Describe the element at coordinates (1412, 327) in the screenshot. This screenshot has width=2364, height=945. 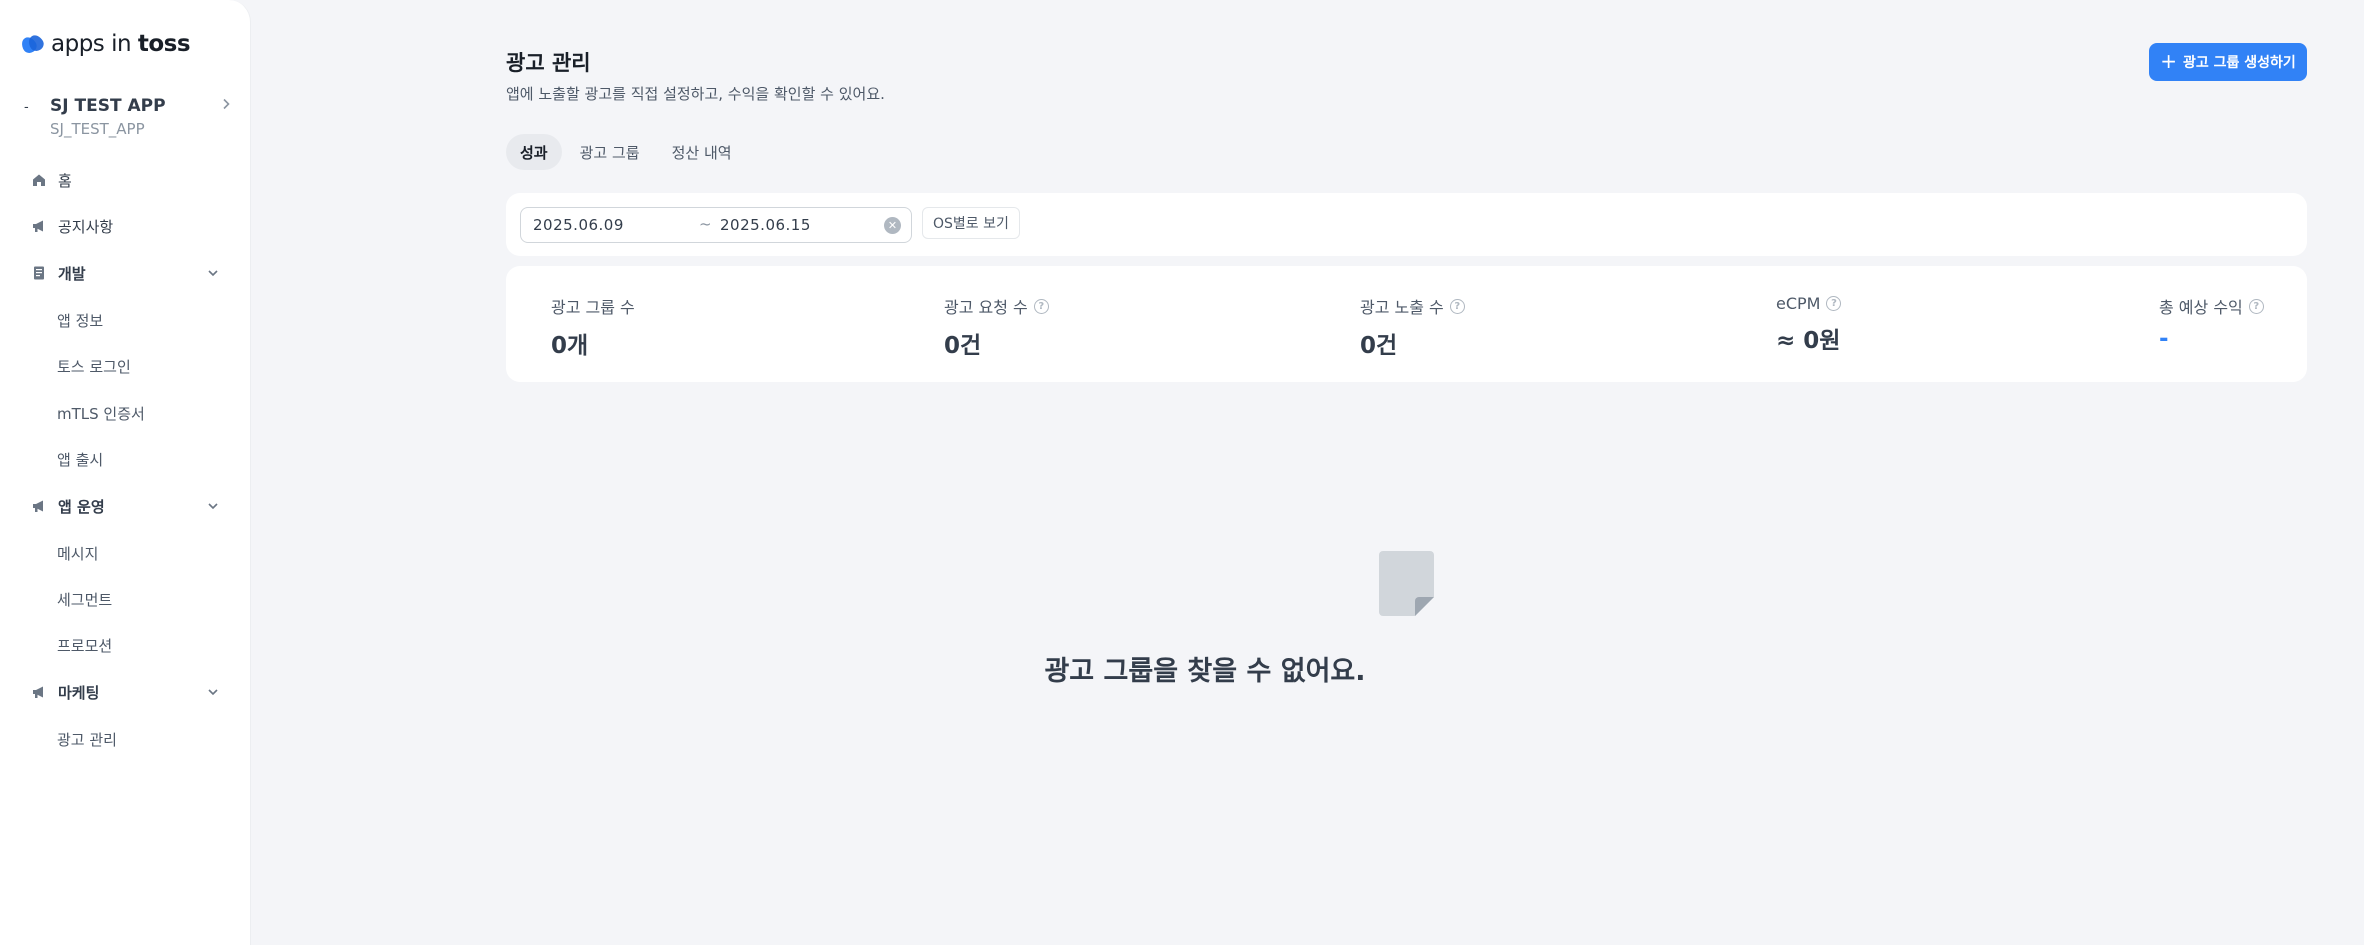
I see `stat-ad-impressions: 광고 노출 수? 0건` at that location.